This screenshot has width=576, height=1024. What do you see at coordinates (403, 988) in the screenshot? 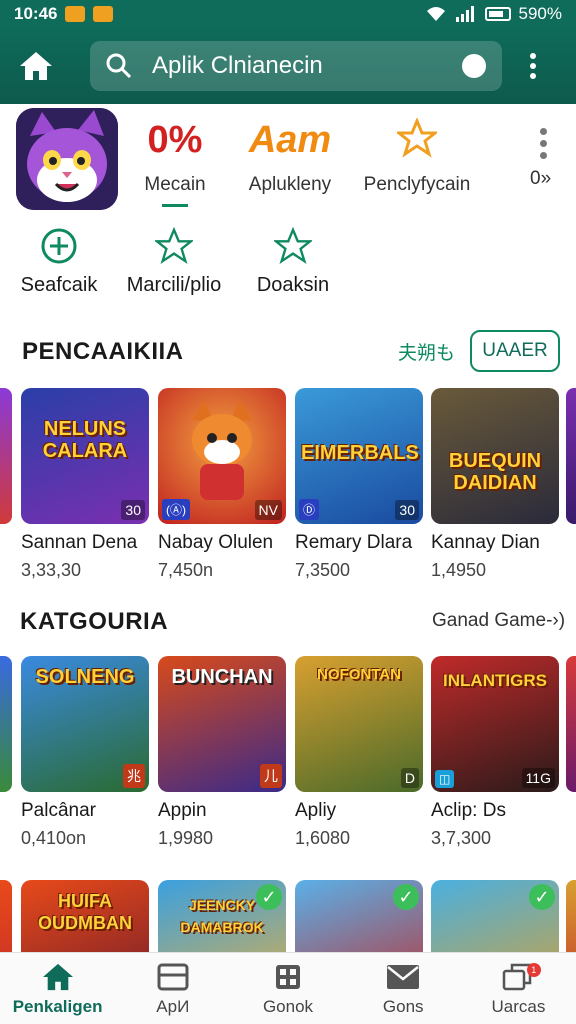
I see `nav-mail: Gons` at bounding box center [403, 988].